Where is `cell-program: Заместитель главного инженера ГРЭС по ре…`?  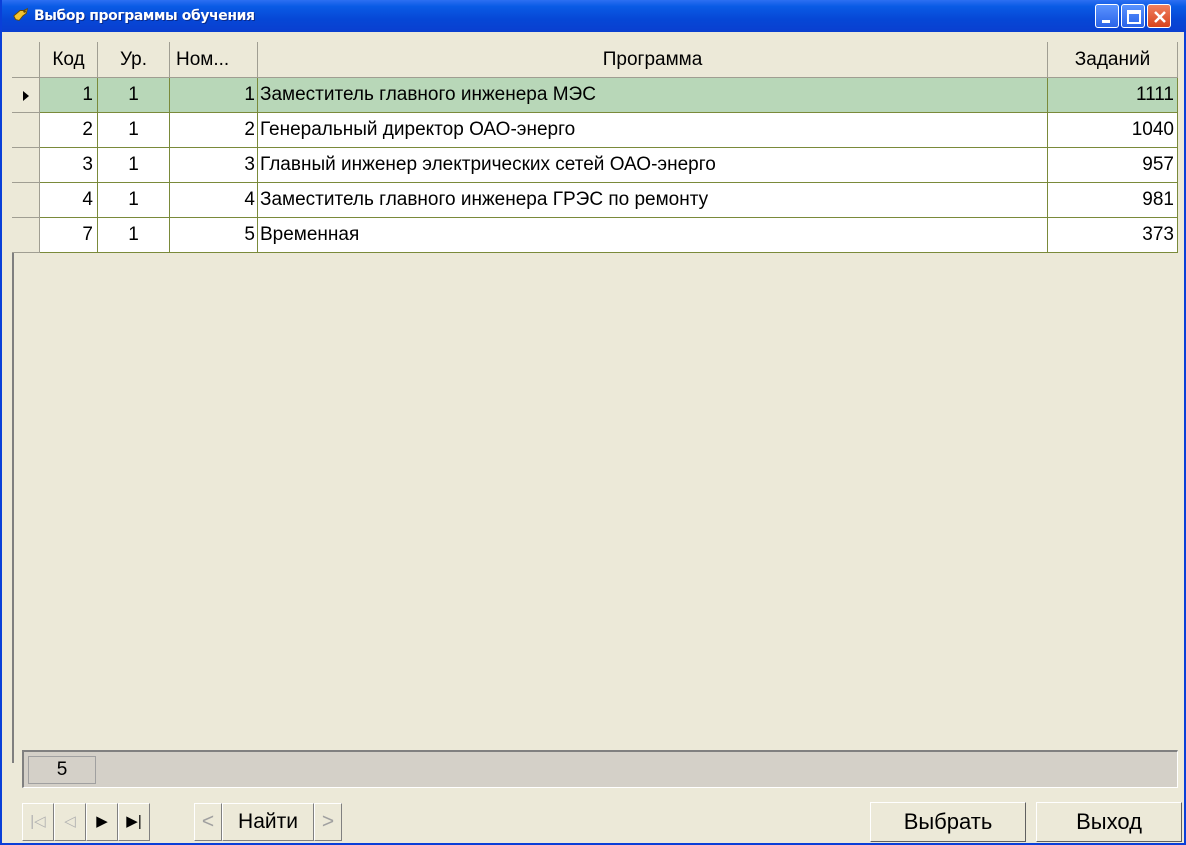 cell-program: Заместитель главного инженера ГРЭС по ре… is located at coordinates (653, 200).